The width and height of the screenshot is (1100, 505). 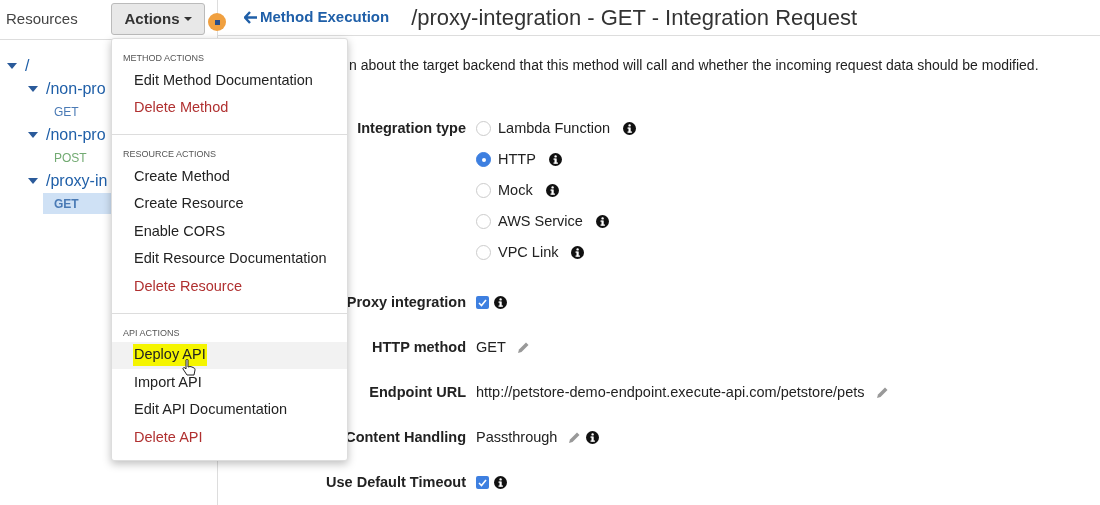 What do you see at coordinates (229, 259) in the screenshot?
I see `menu-item: Edit Resource Documentation` at bounding box center [229, 259].